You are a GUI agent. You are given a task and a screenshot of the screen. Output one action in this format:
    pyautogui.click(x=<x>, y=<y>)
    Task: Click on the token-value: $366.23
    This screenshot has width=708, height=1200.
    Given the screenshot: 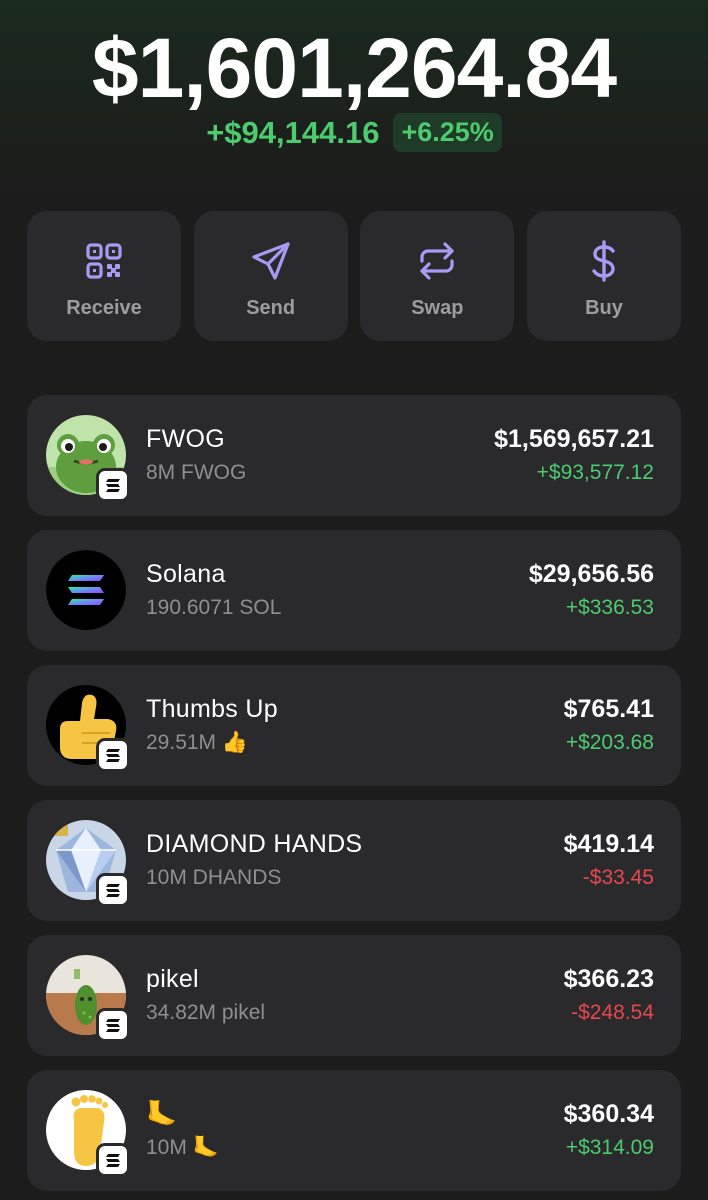 What is the action you would take?
    pyautogui.click(x=608, y=979)
    